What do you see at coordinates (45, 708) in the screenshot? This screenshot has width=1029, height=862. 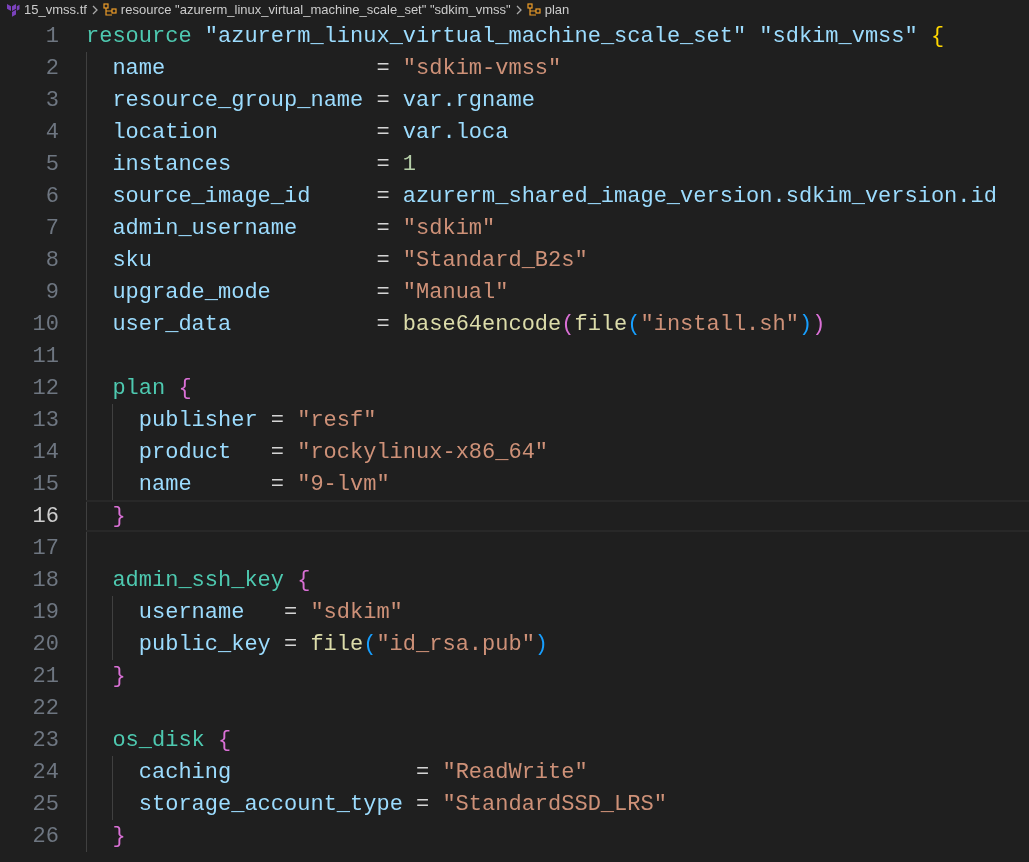 I see `line-number: 22` at bounding box center [45, 708].